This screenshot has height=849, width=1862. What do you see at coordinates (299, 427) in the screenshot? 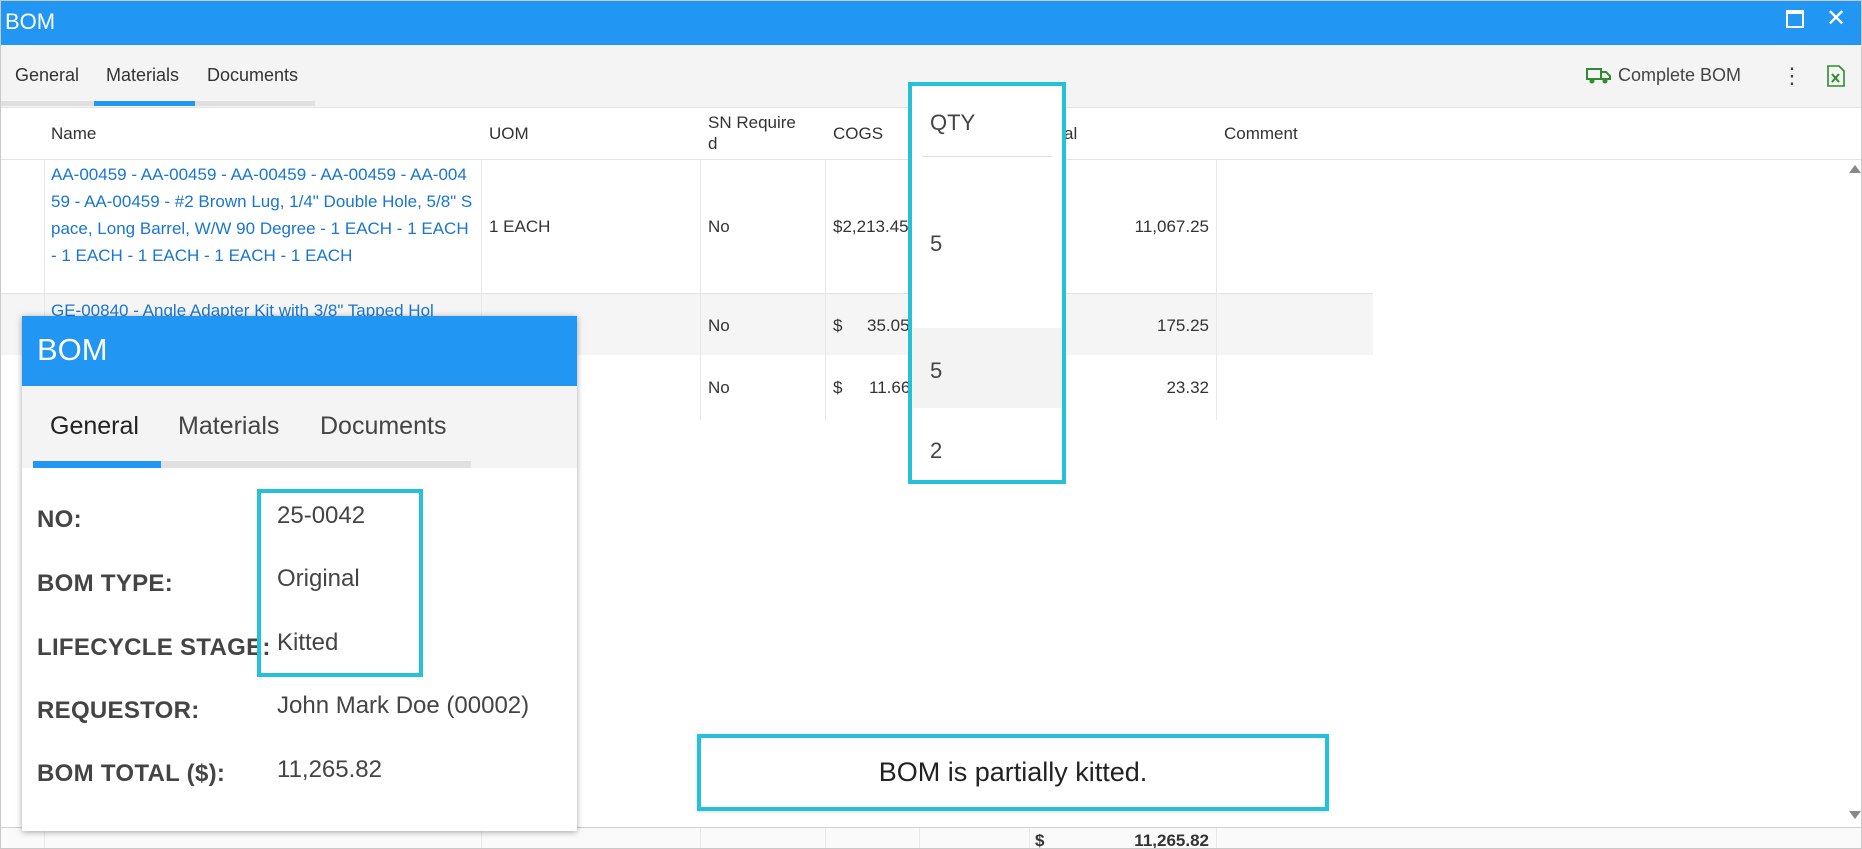
I see `panel-tab-bar: General Materials Documents` at bounding box center [299, 427].